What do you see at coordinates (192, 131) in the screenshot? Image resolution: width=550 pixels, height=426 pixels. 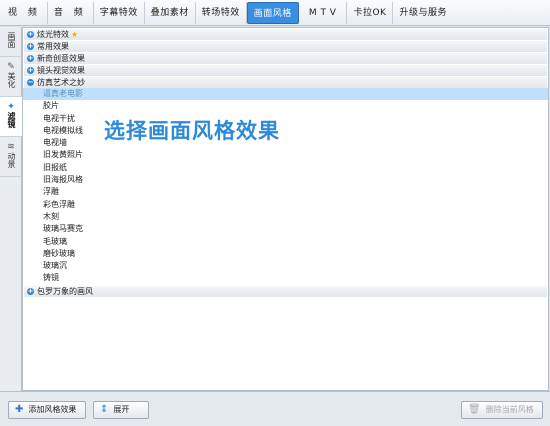 I see `overlay-caption: 选择画面风格效果` at bounding box center [192, 131].